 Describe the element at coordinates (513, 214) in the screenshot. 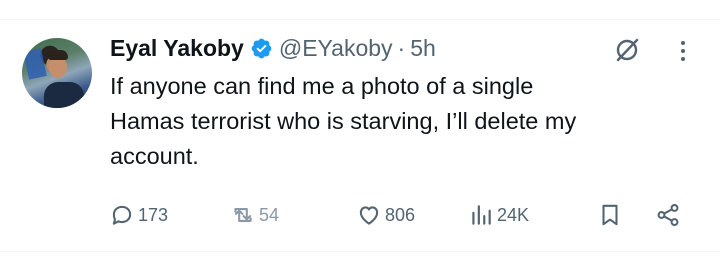

I see `views-count: 24K` at that location.